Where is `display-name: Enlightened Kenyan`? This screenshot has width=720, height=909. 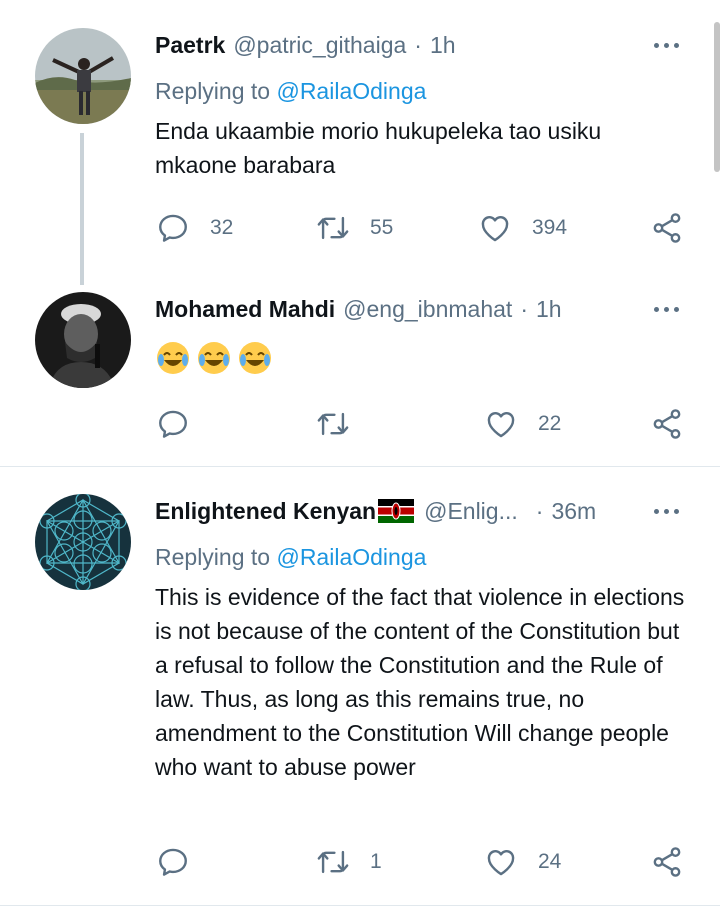
display-name: Enlightened Kenyan is located at coordinates (265, 511).